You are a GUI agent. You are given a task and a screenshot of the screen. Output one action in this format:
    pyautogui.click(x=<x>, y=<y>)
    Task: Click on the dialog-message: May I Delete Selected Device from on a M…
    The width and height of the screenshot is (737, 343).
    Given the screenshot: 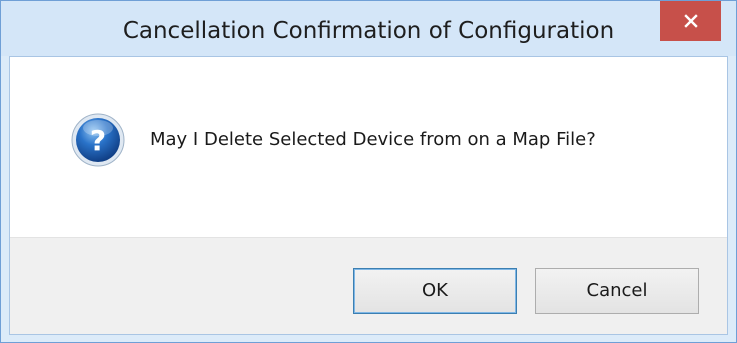 What is the action you would take?
    pyautogui.click(x=373, y=139)
    